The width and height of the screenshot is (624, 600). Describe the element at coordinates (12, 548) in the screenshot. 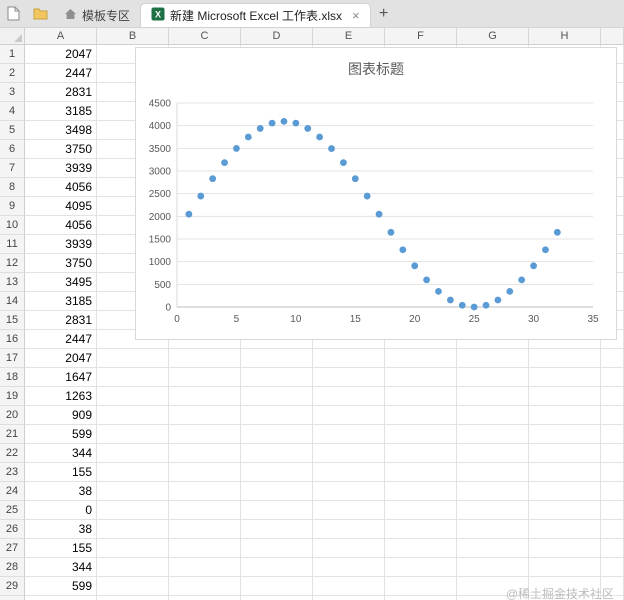

I see `row-header-27: 27` at that location.